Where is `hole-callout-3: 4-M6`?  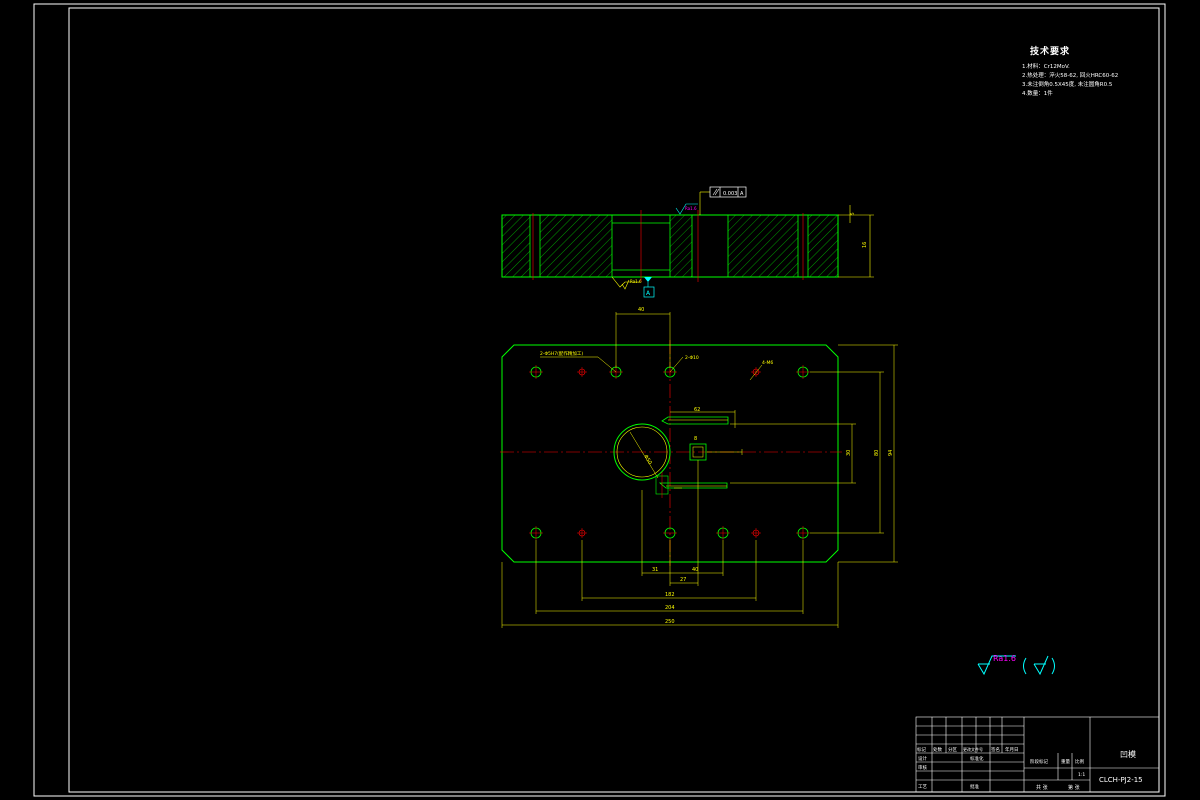 hole-callout-3: 4-M6 is located at coordinates (767, 363).